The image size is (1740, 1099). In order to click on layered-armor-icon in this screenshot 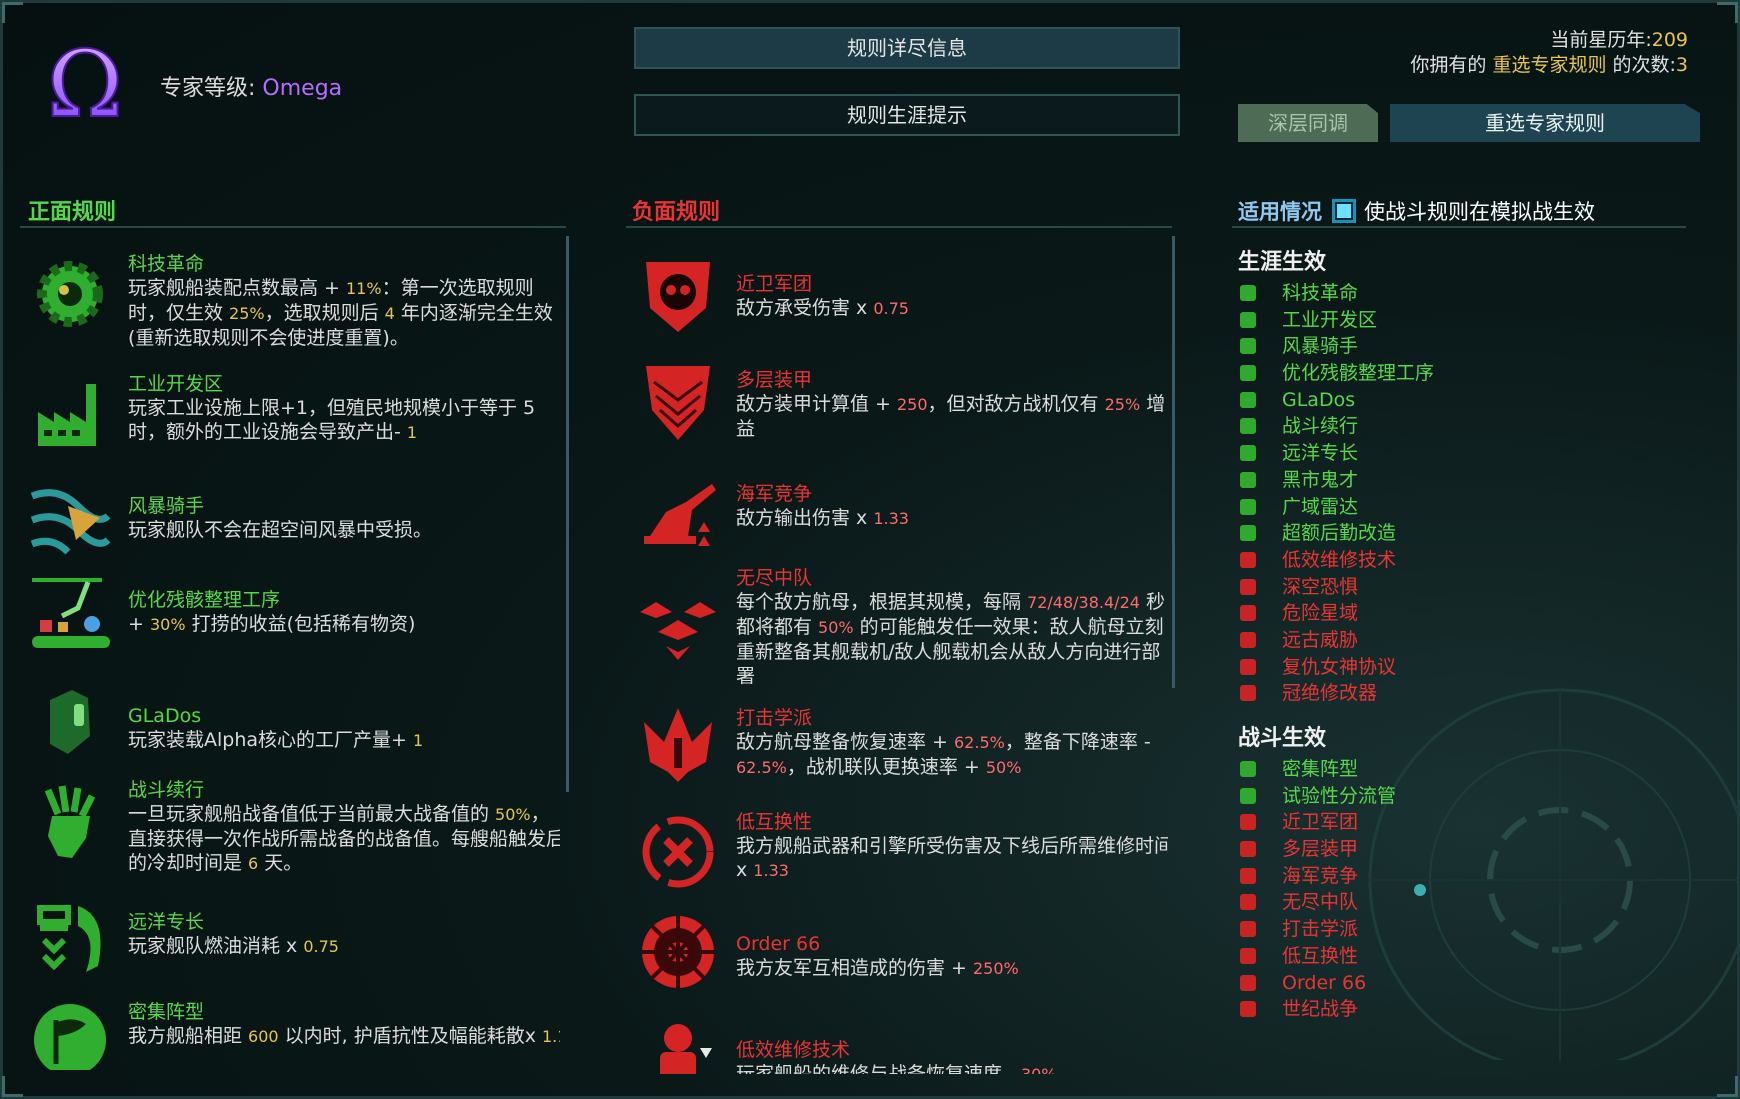, I will do `click(678, 403)`.